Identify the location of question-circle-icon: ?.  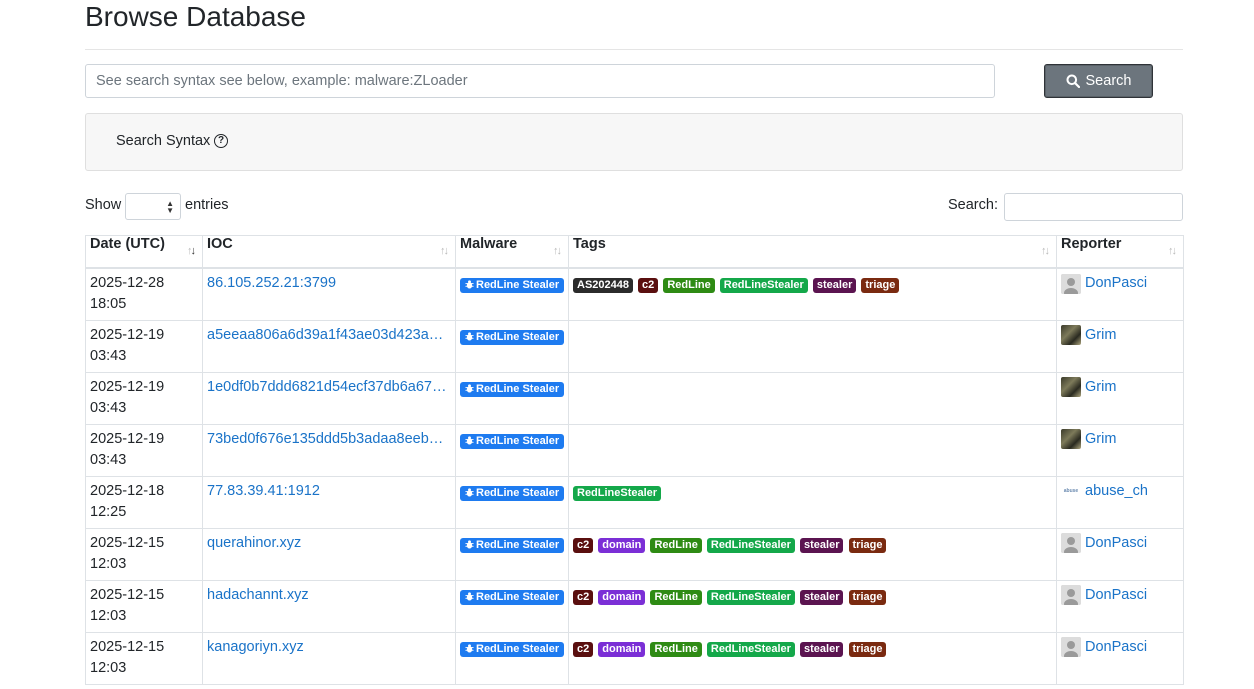
(221, 141).